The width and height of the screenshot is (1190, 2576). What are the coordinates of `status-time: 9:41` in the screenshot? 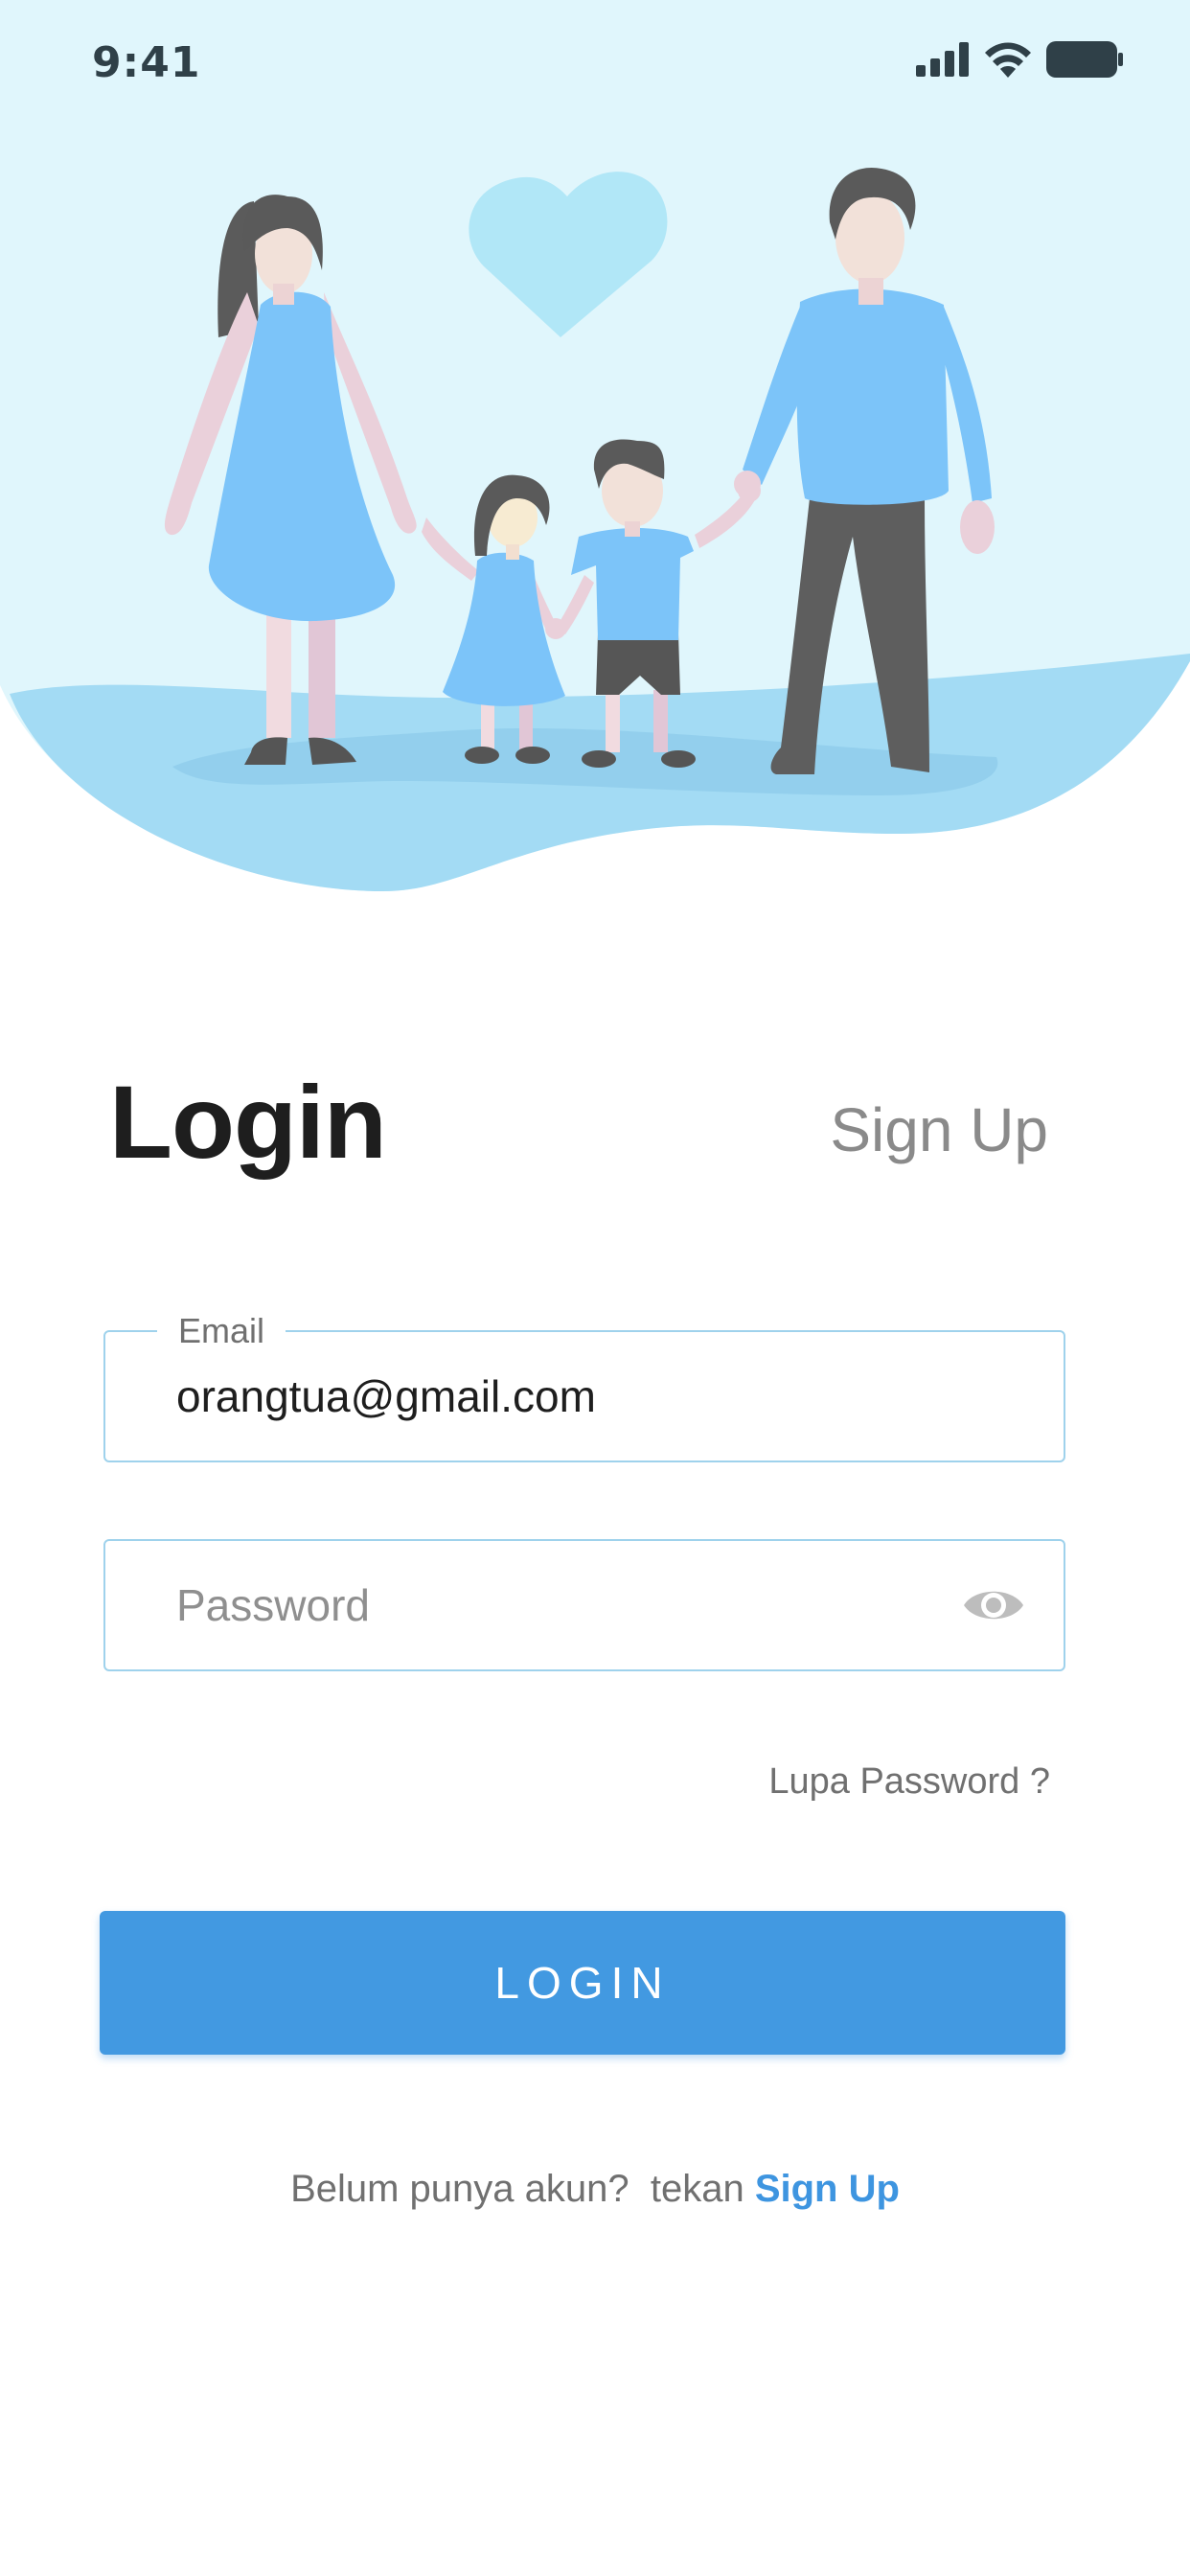 It's located at (147, 63).